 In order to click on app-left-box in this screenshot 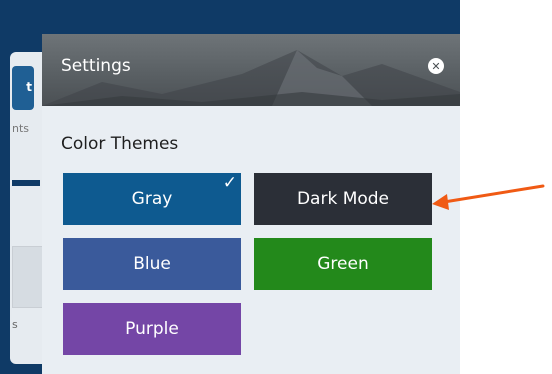, I will do `click(28, 277)`.